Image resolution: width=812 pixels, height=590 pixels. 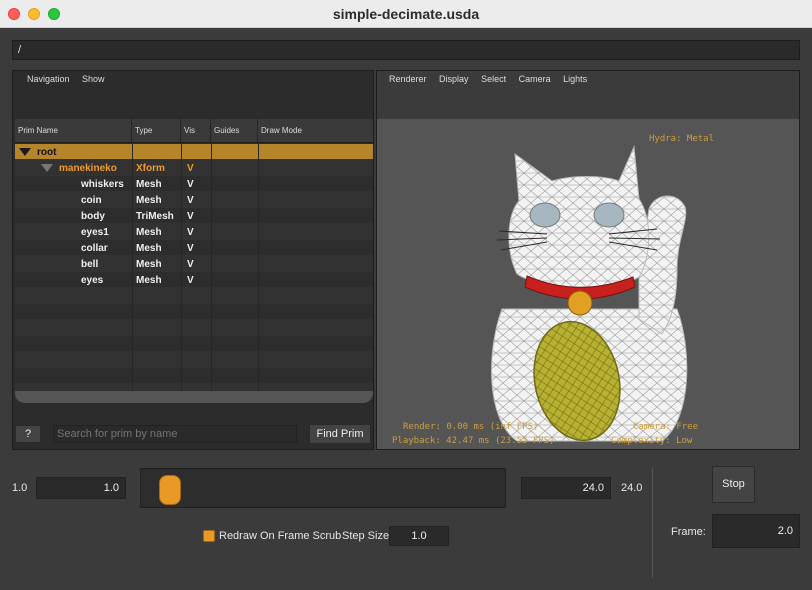 What do you see at coordinates (73, 131) in the screenshot?
I see `column-prim-name: Prim Name` at bounding box center [73, 131].